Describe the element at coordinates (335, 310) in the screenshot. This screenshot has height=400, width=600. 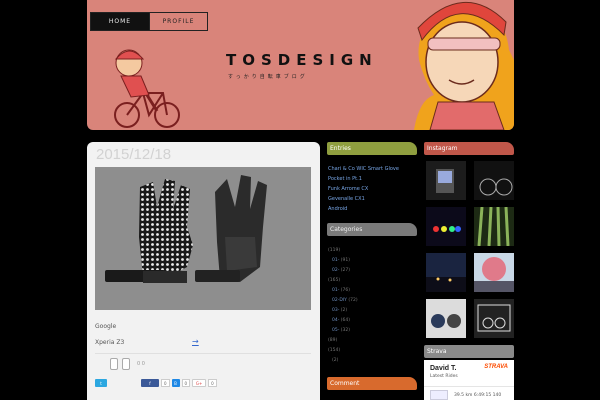
I see `category-label: 03-` at that location.